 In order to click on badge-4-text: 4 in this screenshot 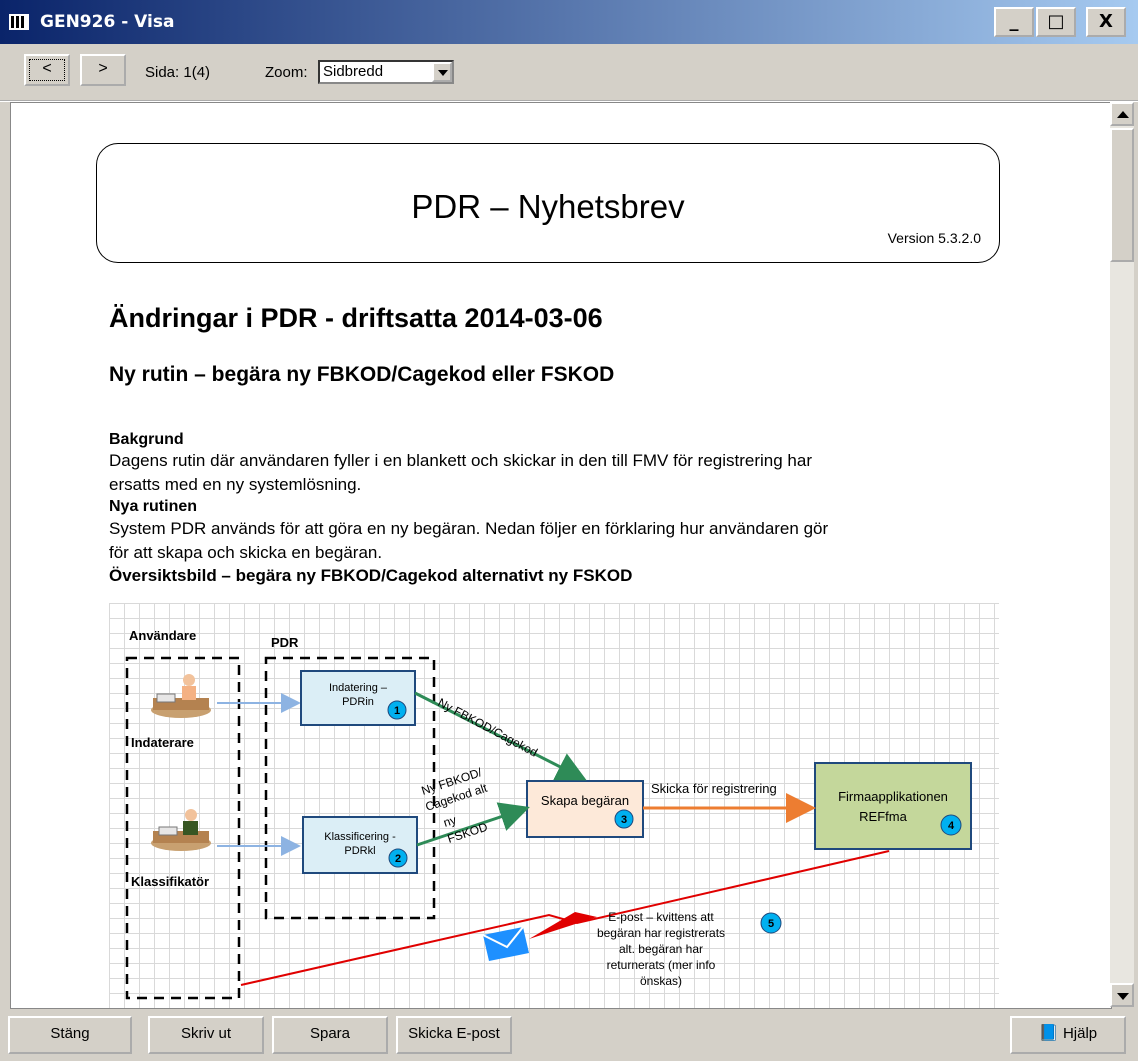, I will do `click(951, 826)`.